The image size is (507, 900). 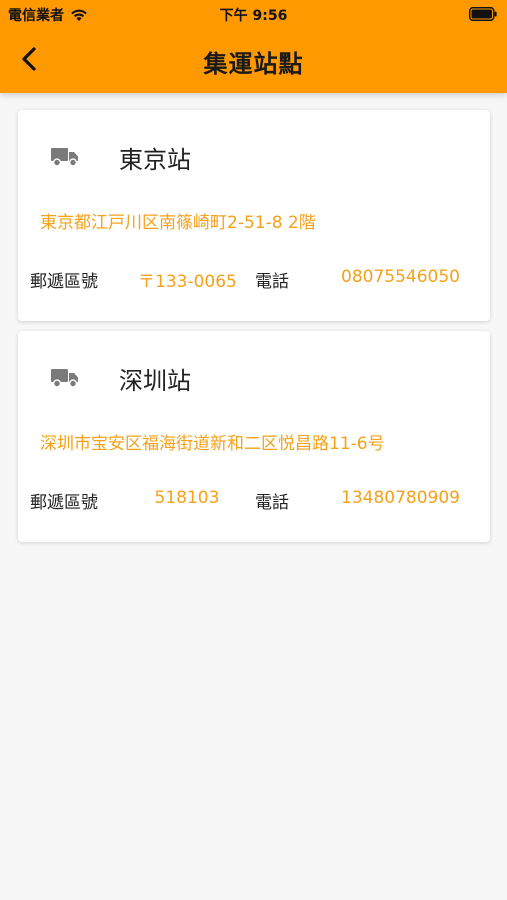 What do you see at coordinates (212, 444) in the screenshot?
I see `station-address: 深圳市宝安区福海街道新和二区悦昌路11-6号` at bounding box center [212, 444].